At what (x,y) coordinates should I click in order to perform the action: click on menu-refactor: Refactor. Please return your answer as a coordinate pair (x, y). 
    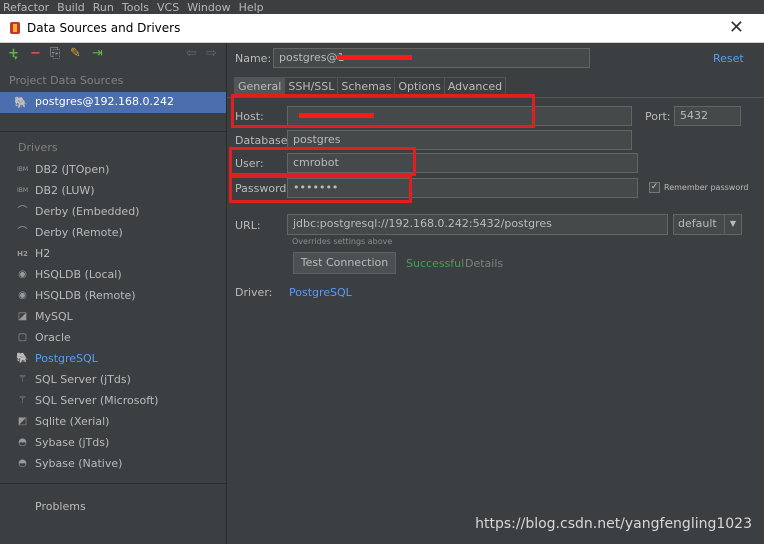
    Looking at the image, I should click on (26, 7).